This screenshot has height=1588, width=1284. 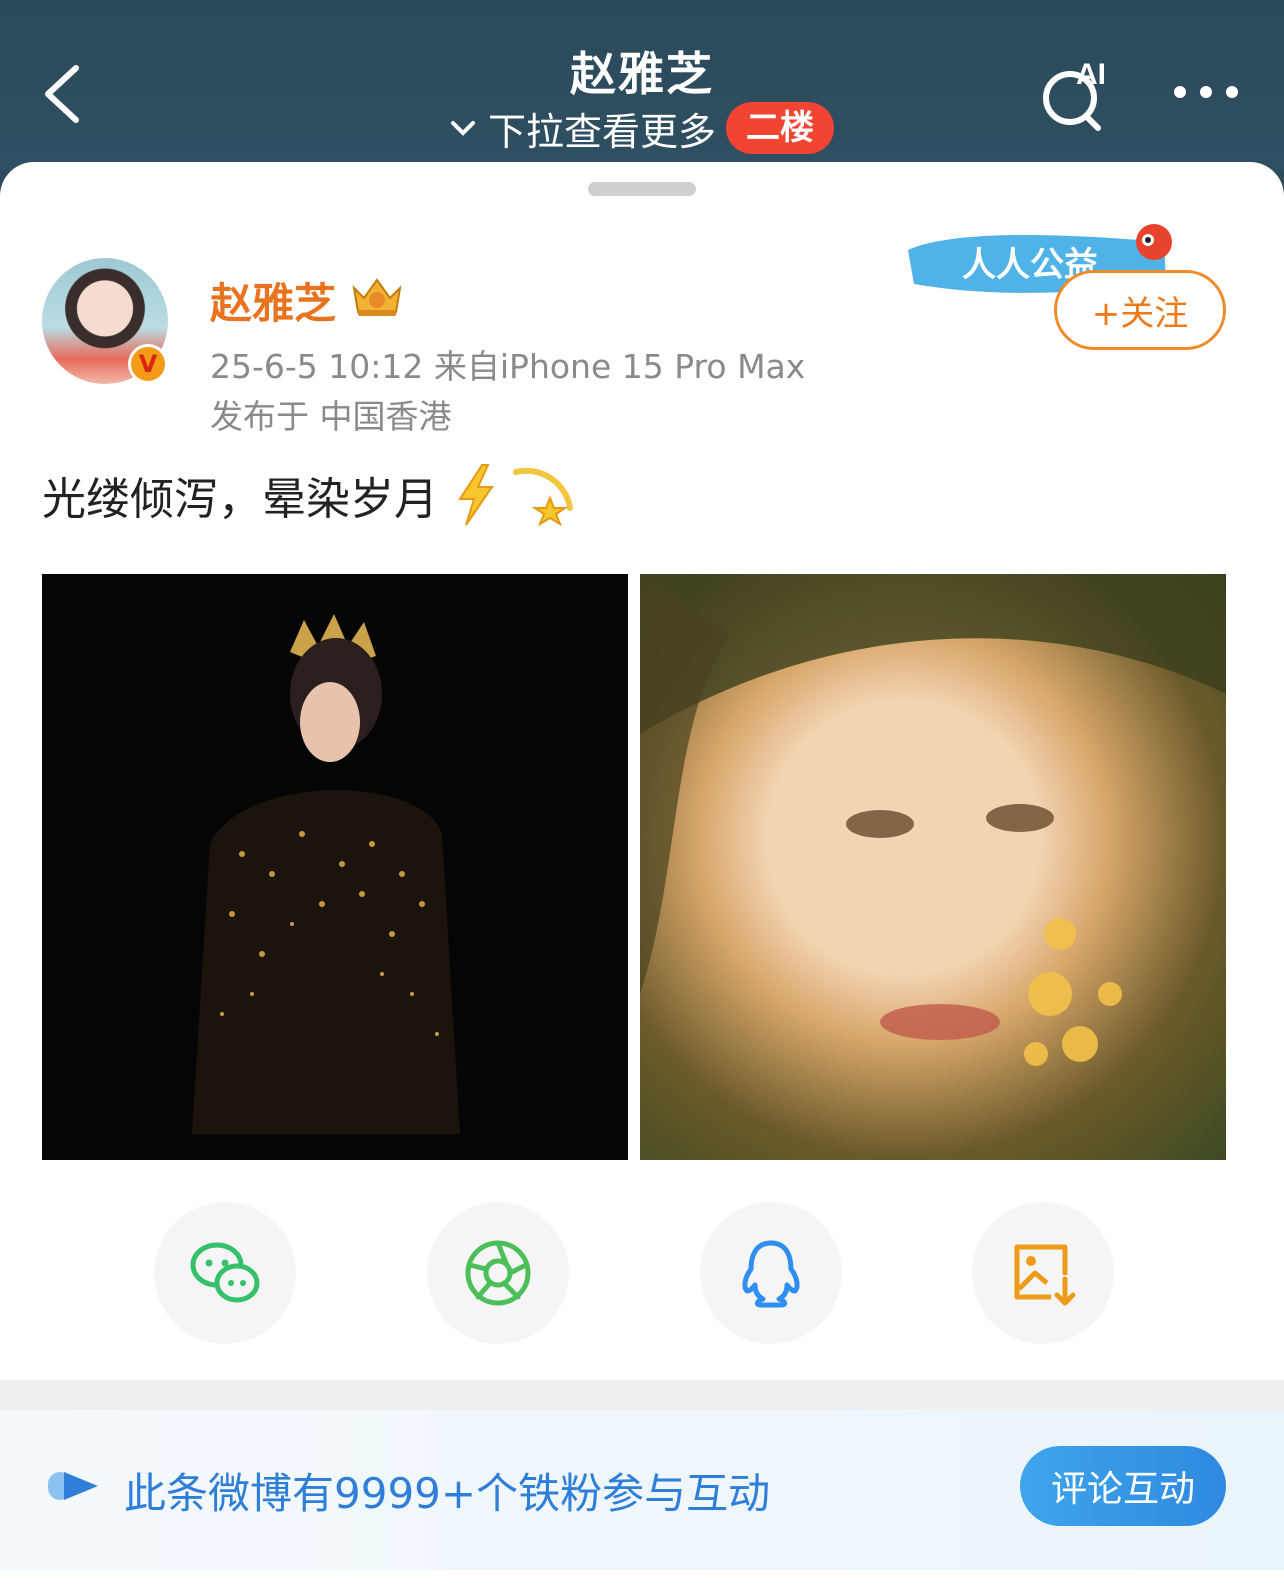 What do you see at coordinates (240, 499) in the screenshot?
I see `post-text: 光缕倾泻，晕染岁月` at bounding box center [240, 499].